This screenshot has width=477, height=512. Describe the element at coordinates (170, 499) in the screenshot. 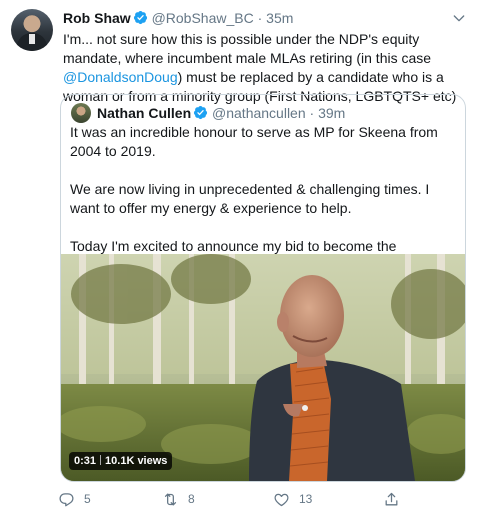

I see `retweet-icon` at that location.